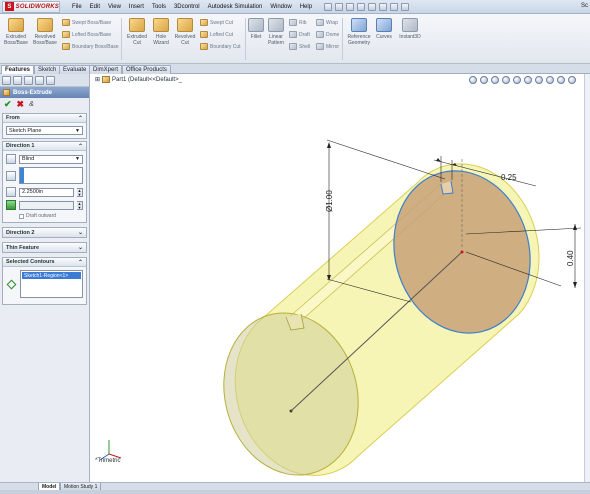  I want to click on contour-list: Sketch1-Region<1>, so click(51, 284).